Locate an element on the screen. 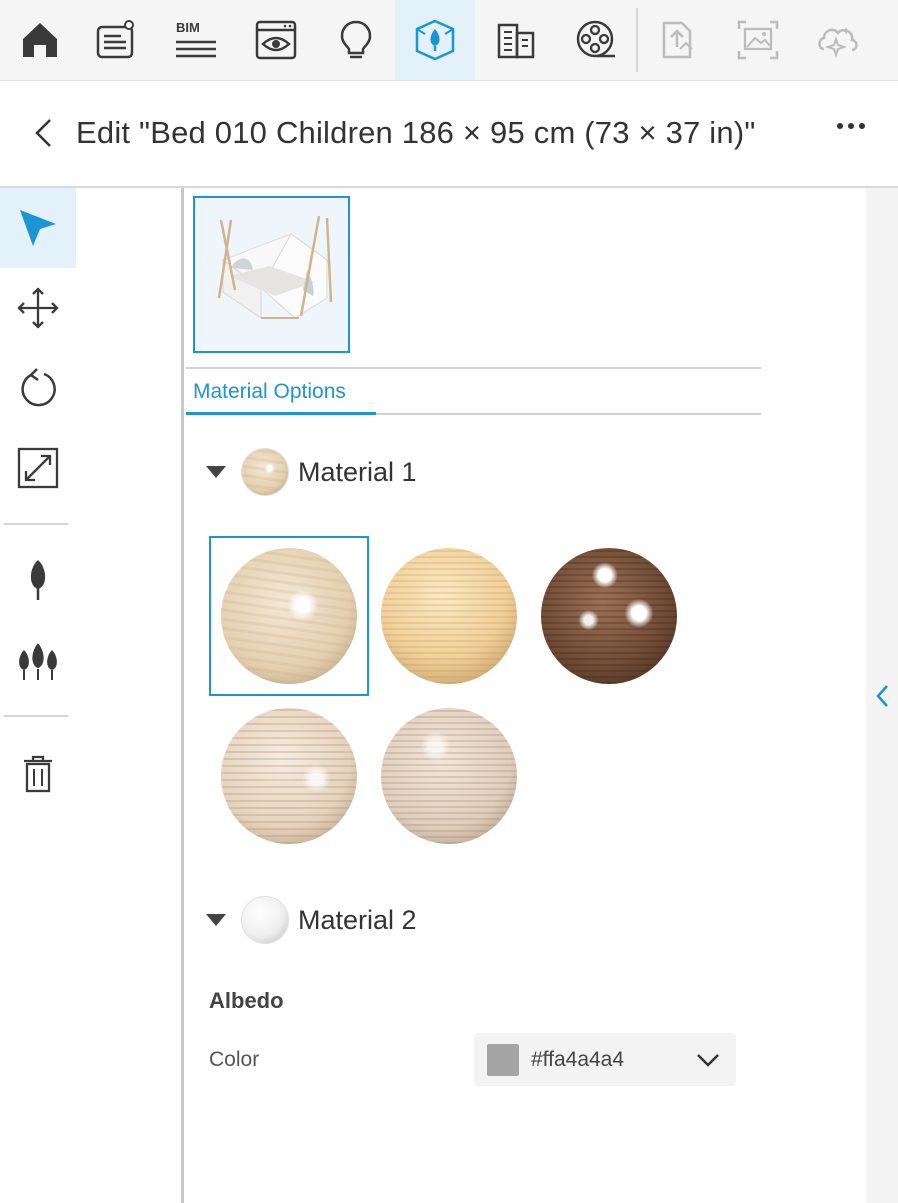 This screenshot has height=1203, width=898. rotate-icon is located at coordinates (38, 387).